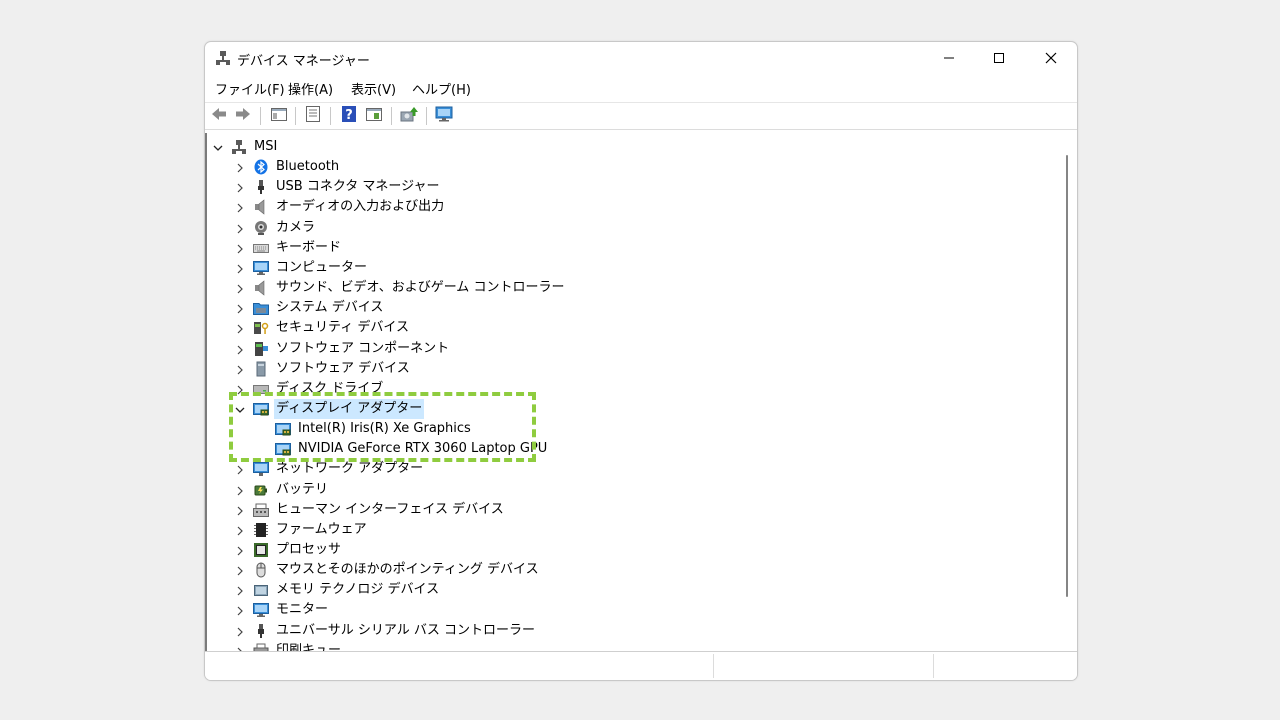 This screenshot has height=720, width=1280. What do you see at coordinates (308, 167) in the screenshot?
I see `tree-node-label: Bluetooth` at bounding box center [308, 167].